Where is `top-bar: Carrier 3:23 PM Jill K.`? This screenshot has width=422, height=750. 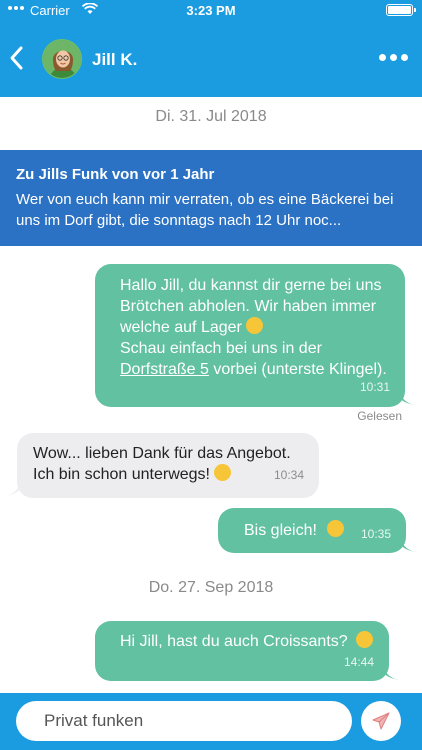 top-bar: Carrier 3:23 PM Jill K. is located at coordinates (211, 48).